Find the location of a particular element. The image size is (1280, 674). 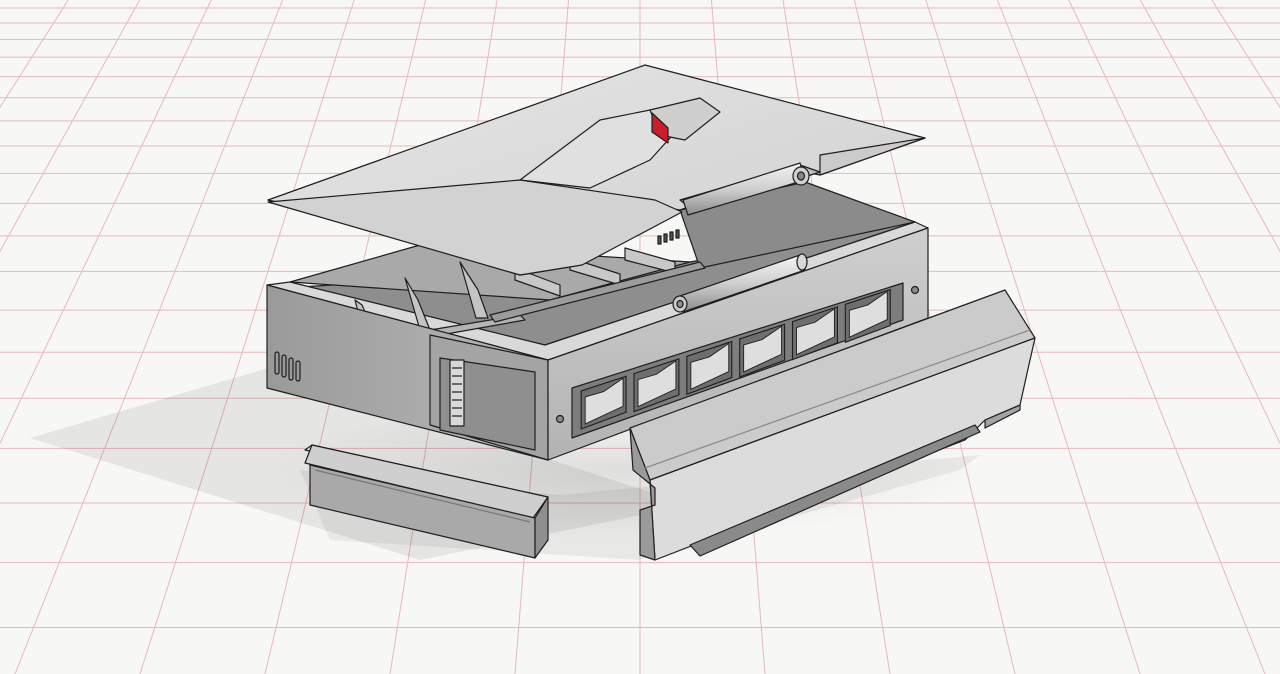

side-connector is located at coordinates (457, 393).